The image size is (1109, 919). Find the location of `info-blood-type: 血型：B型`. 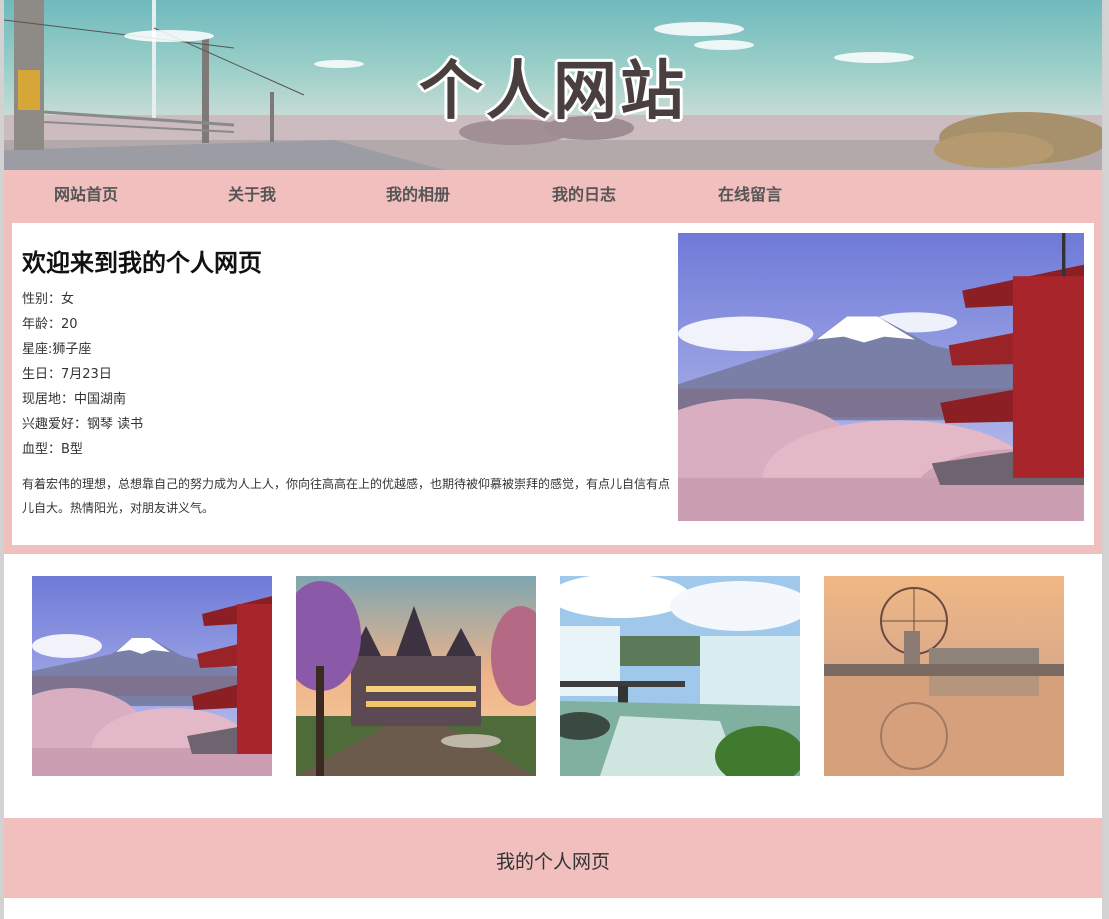

info-blood-type: 血型：B型 is located at coordinates (52, 449).